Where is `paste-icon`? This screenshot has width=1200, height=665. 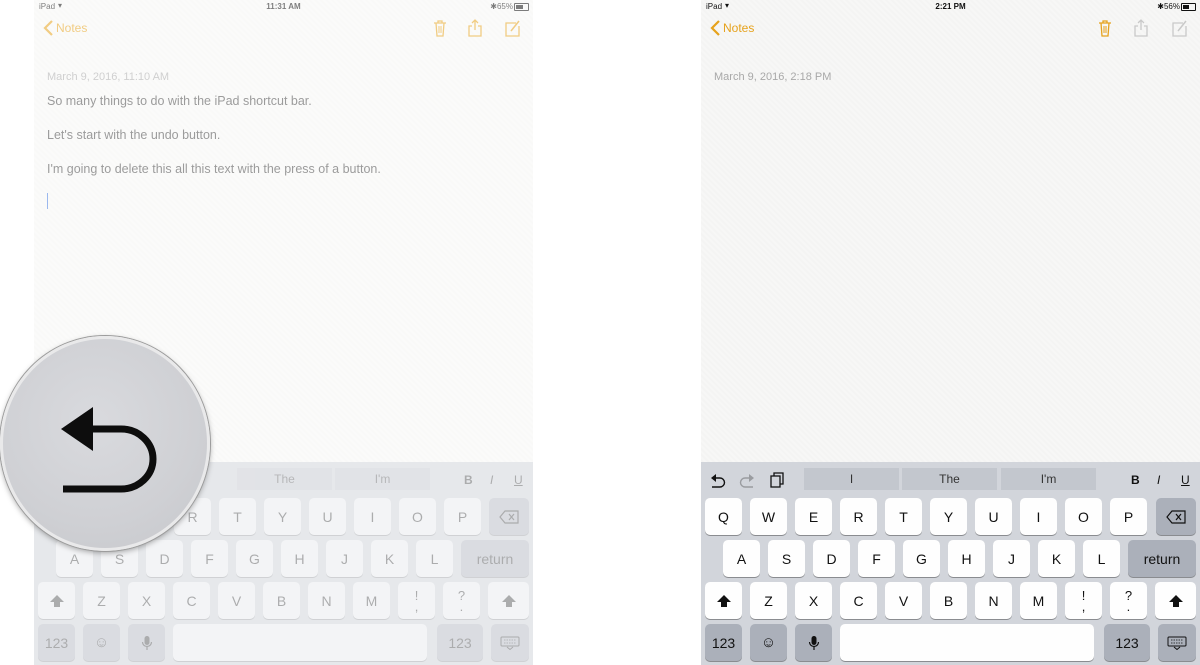
paste-icon is located at coordinates (777, 480).